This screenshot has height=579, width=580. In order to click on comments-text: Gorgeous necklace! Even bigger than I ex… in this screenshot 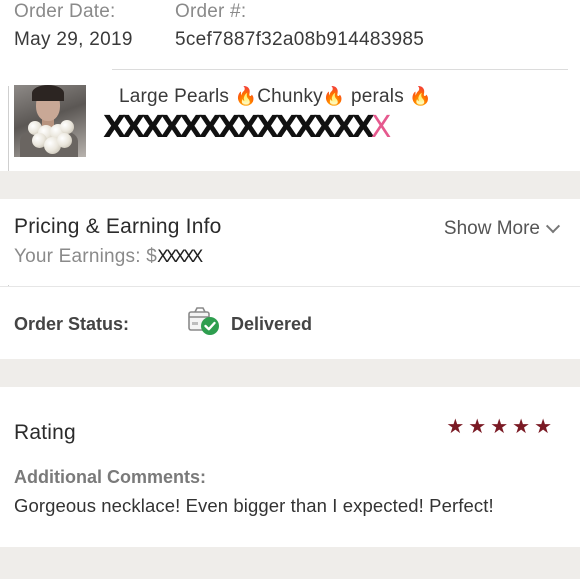, I will do `click(254, 505)`.